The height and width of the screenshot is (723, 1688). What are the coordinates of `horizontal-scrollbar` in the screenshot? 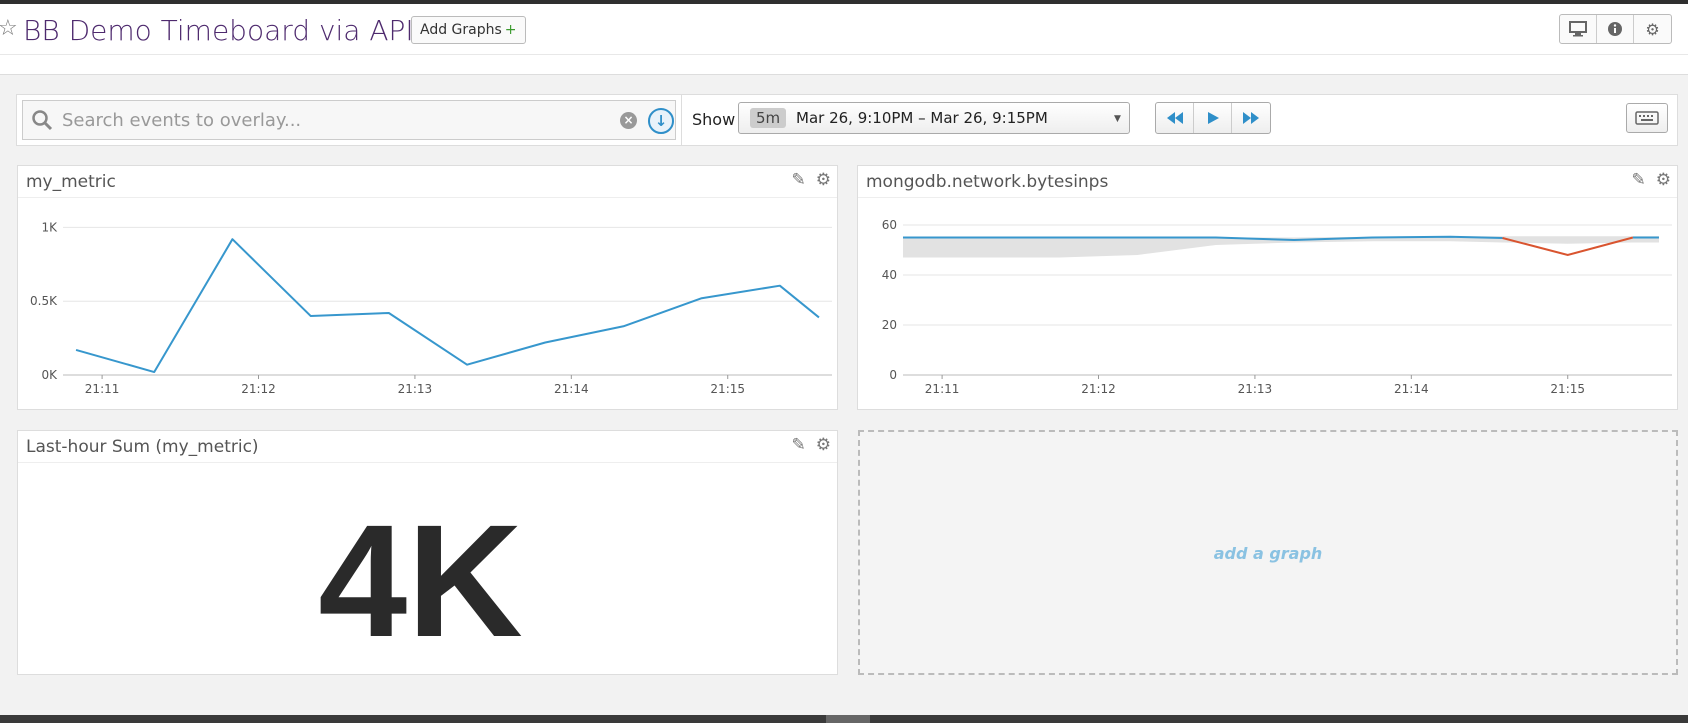 It's located at (844, 719).